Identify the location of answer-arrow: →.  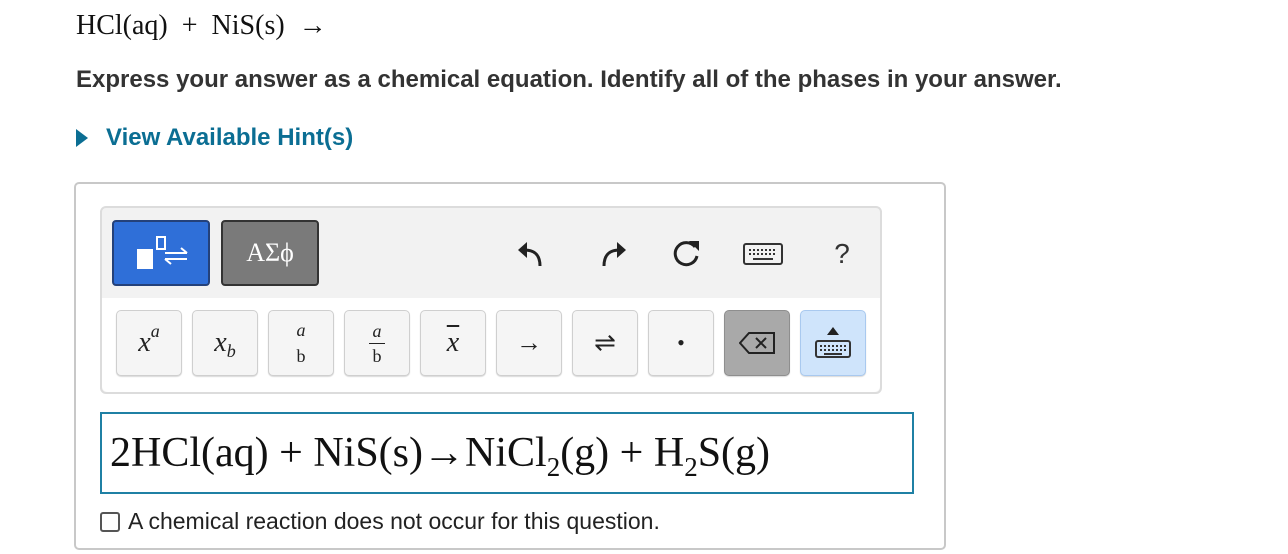
(444, 453).